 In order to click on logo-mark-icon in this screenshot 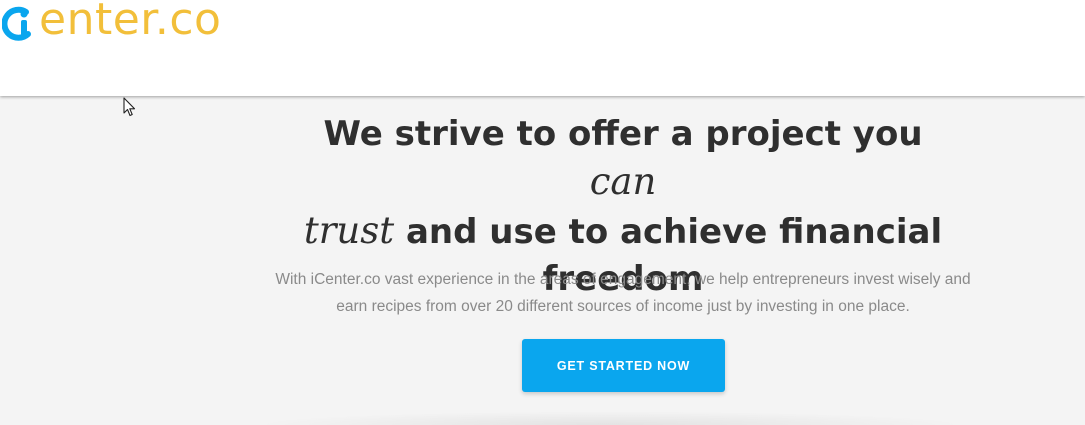, I will do `click(20, 23)`.